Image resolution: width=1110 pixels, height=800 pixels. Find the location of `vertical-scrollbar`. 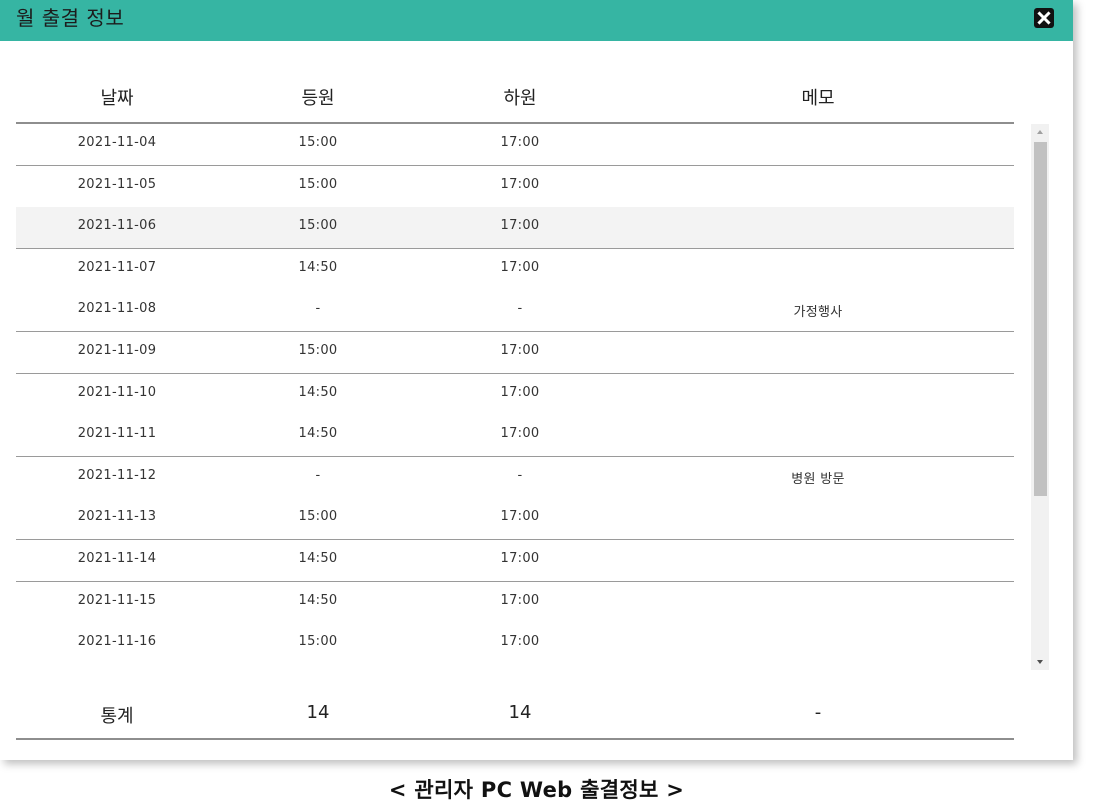

vertical-scrollbar is located at coordinates (1040, 397).